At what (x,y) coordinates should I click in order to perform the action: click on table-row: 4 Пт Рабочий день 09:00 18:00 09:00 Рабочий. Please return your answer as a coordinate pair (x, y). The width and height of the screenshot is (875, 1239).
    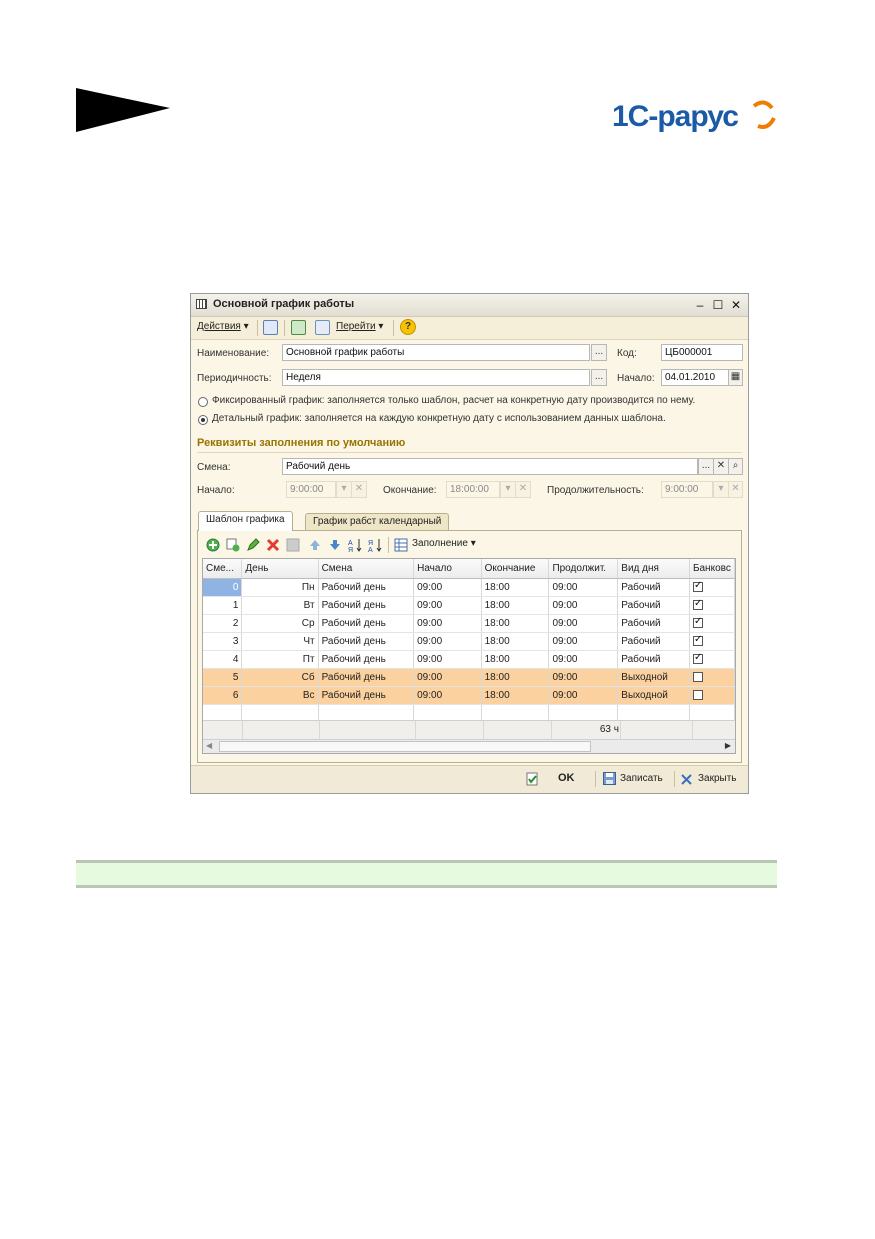
    Looking at the image, I should click on (469, 659).